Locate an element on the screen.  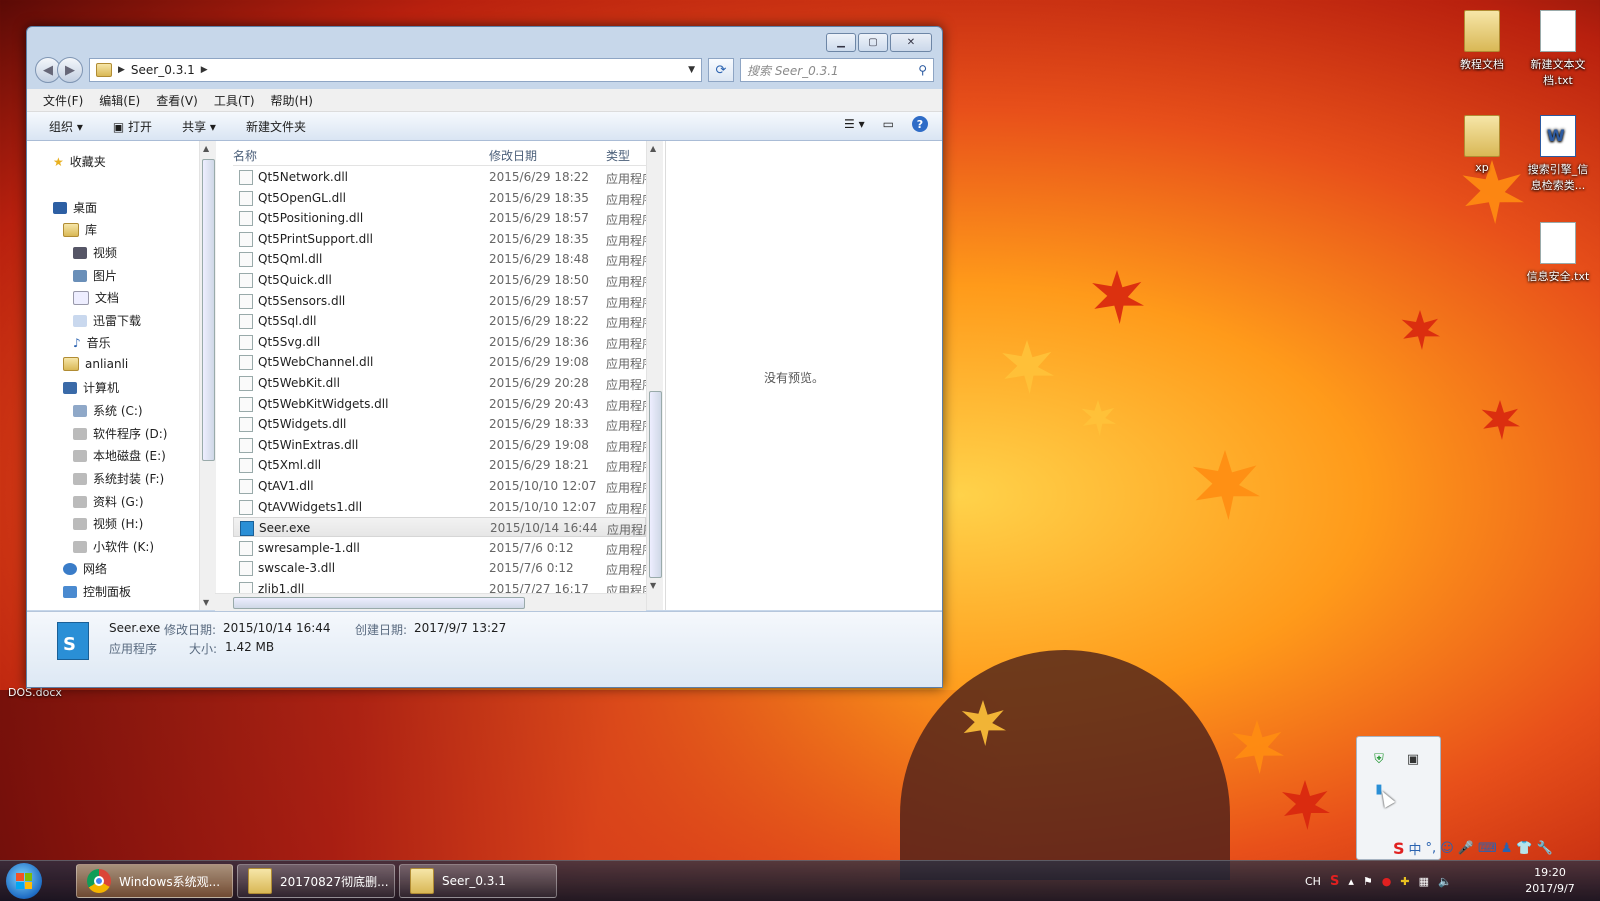
wrench-icon: 🔧 is located at coordinates (1545, 848).